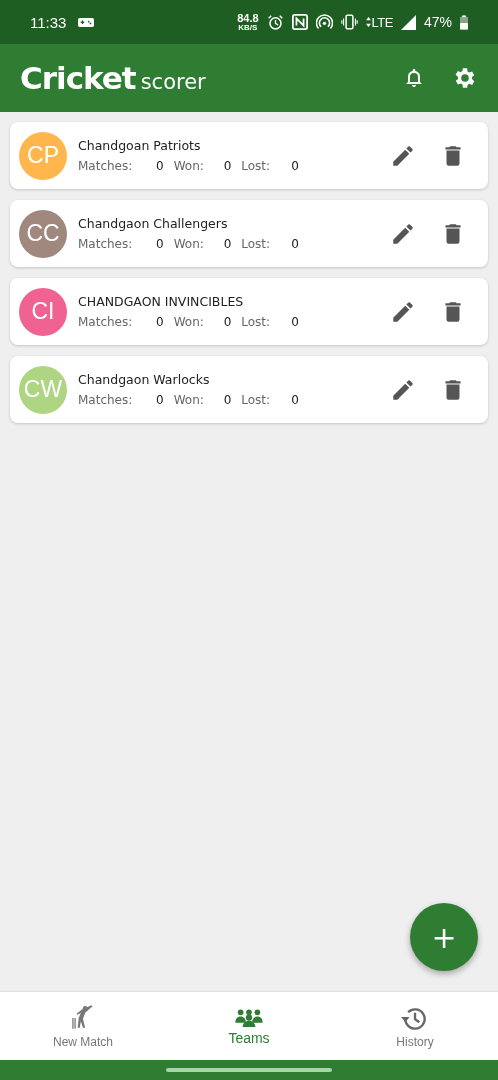 This screenshot has height=1080, width=498. I want to click on vibrate-icon, so click(349, 22).